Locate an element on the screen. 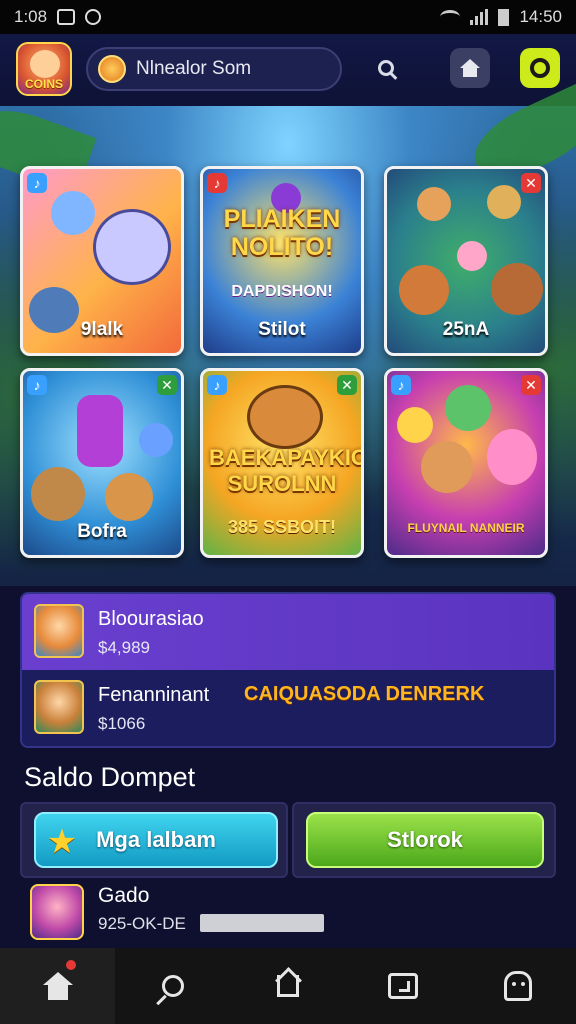  game-subtitle: DAPDISHON! is located at coordinates (282, 291).